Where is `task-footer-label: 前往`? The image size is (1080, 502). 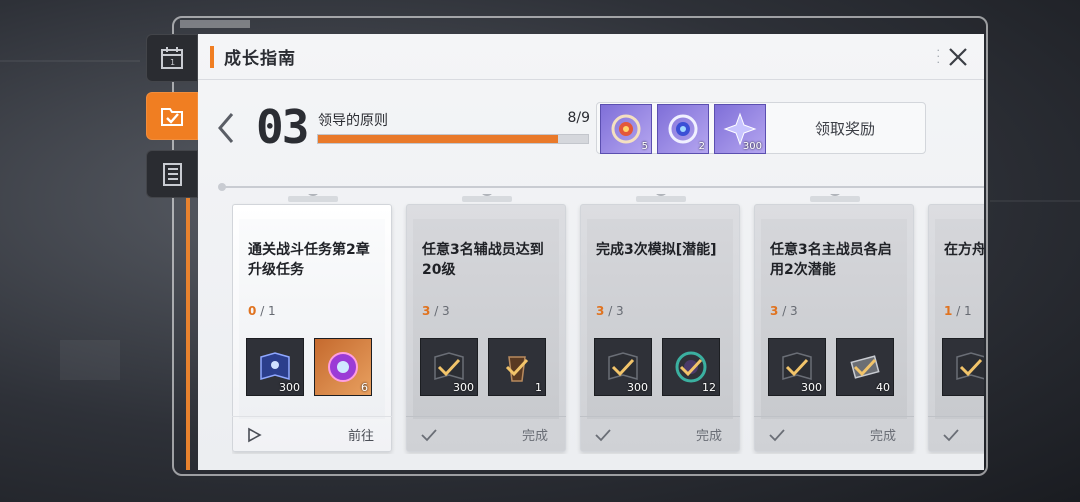
task-footer-label: 前往 is located at coordinates (360, 436).